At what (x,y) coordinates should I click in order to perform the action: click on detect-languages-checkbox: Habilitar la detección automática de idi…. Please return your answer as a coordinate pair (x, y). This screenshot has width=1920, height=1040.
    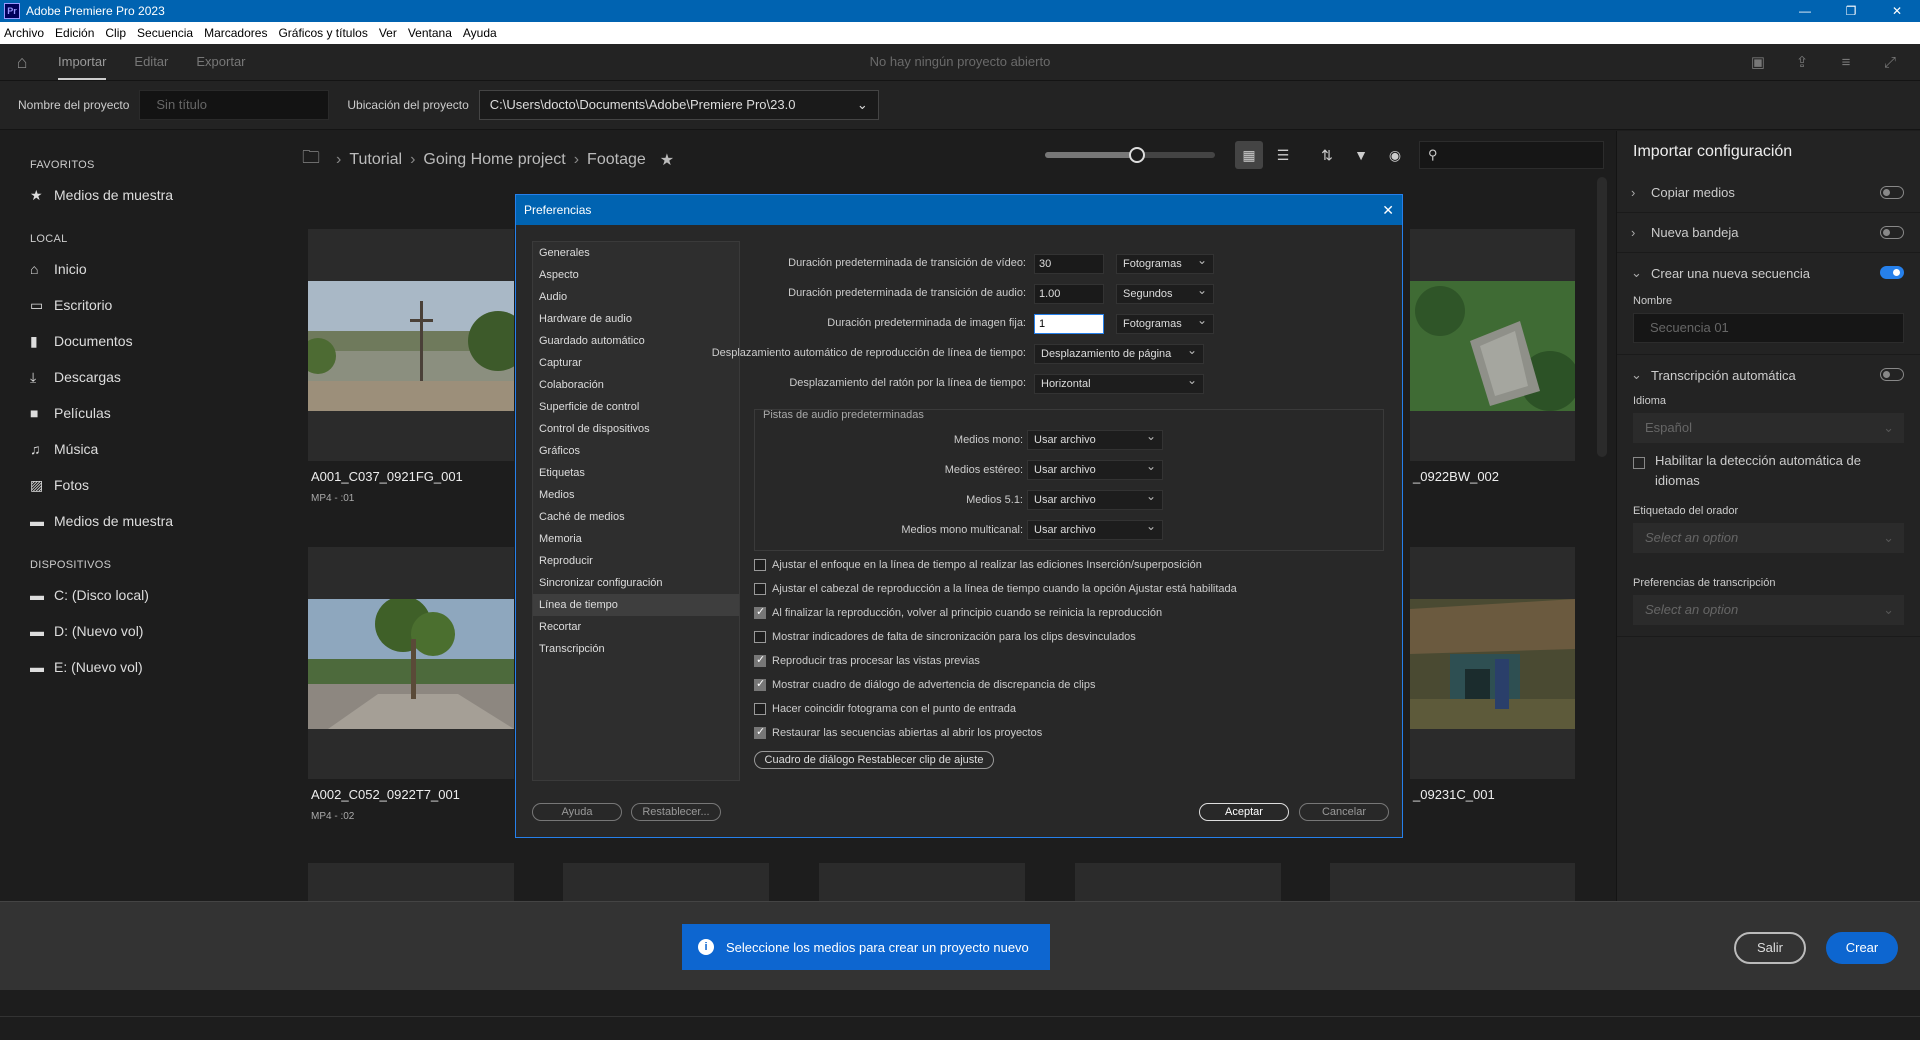
    Looking at the image, I should click on (1768, 471).